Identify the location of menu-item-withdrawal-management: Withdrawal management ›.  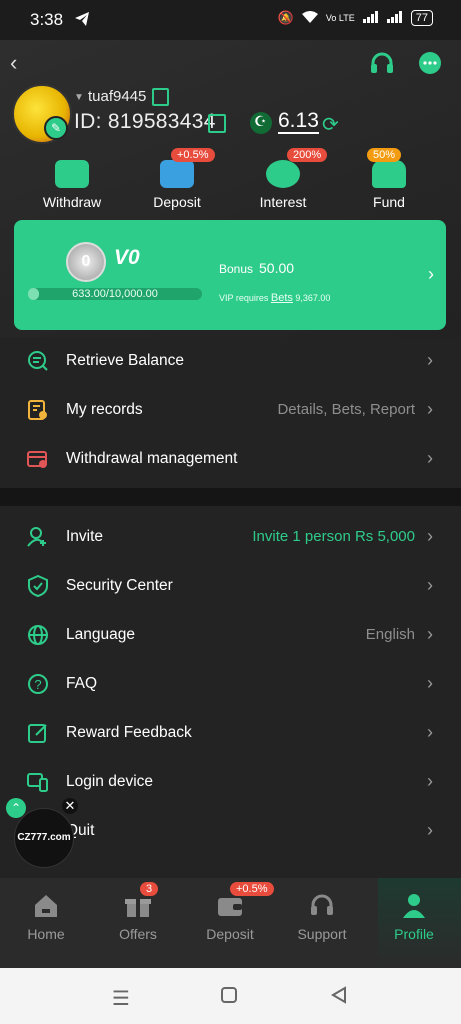
(230, 460).